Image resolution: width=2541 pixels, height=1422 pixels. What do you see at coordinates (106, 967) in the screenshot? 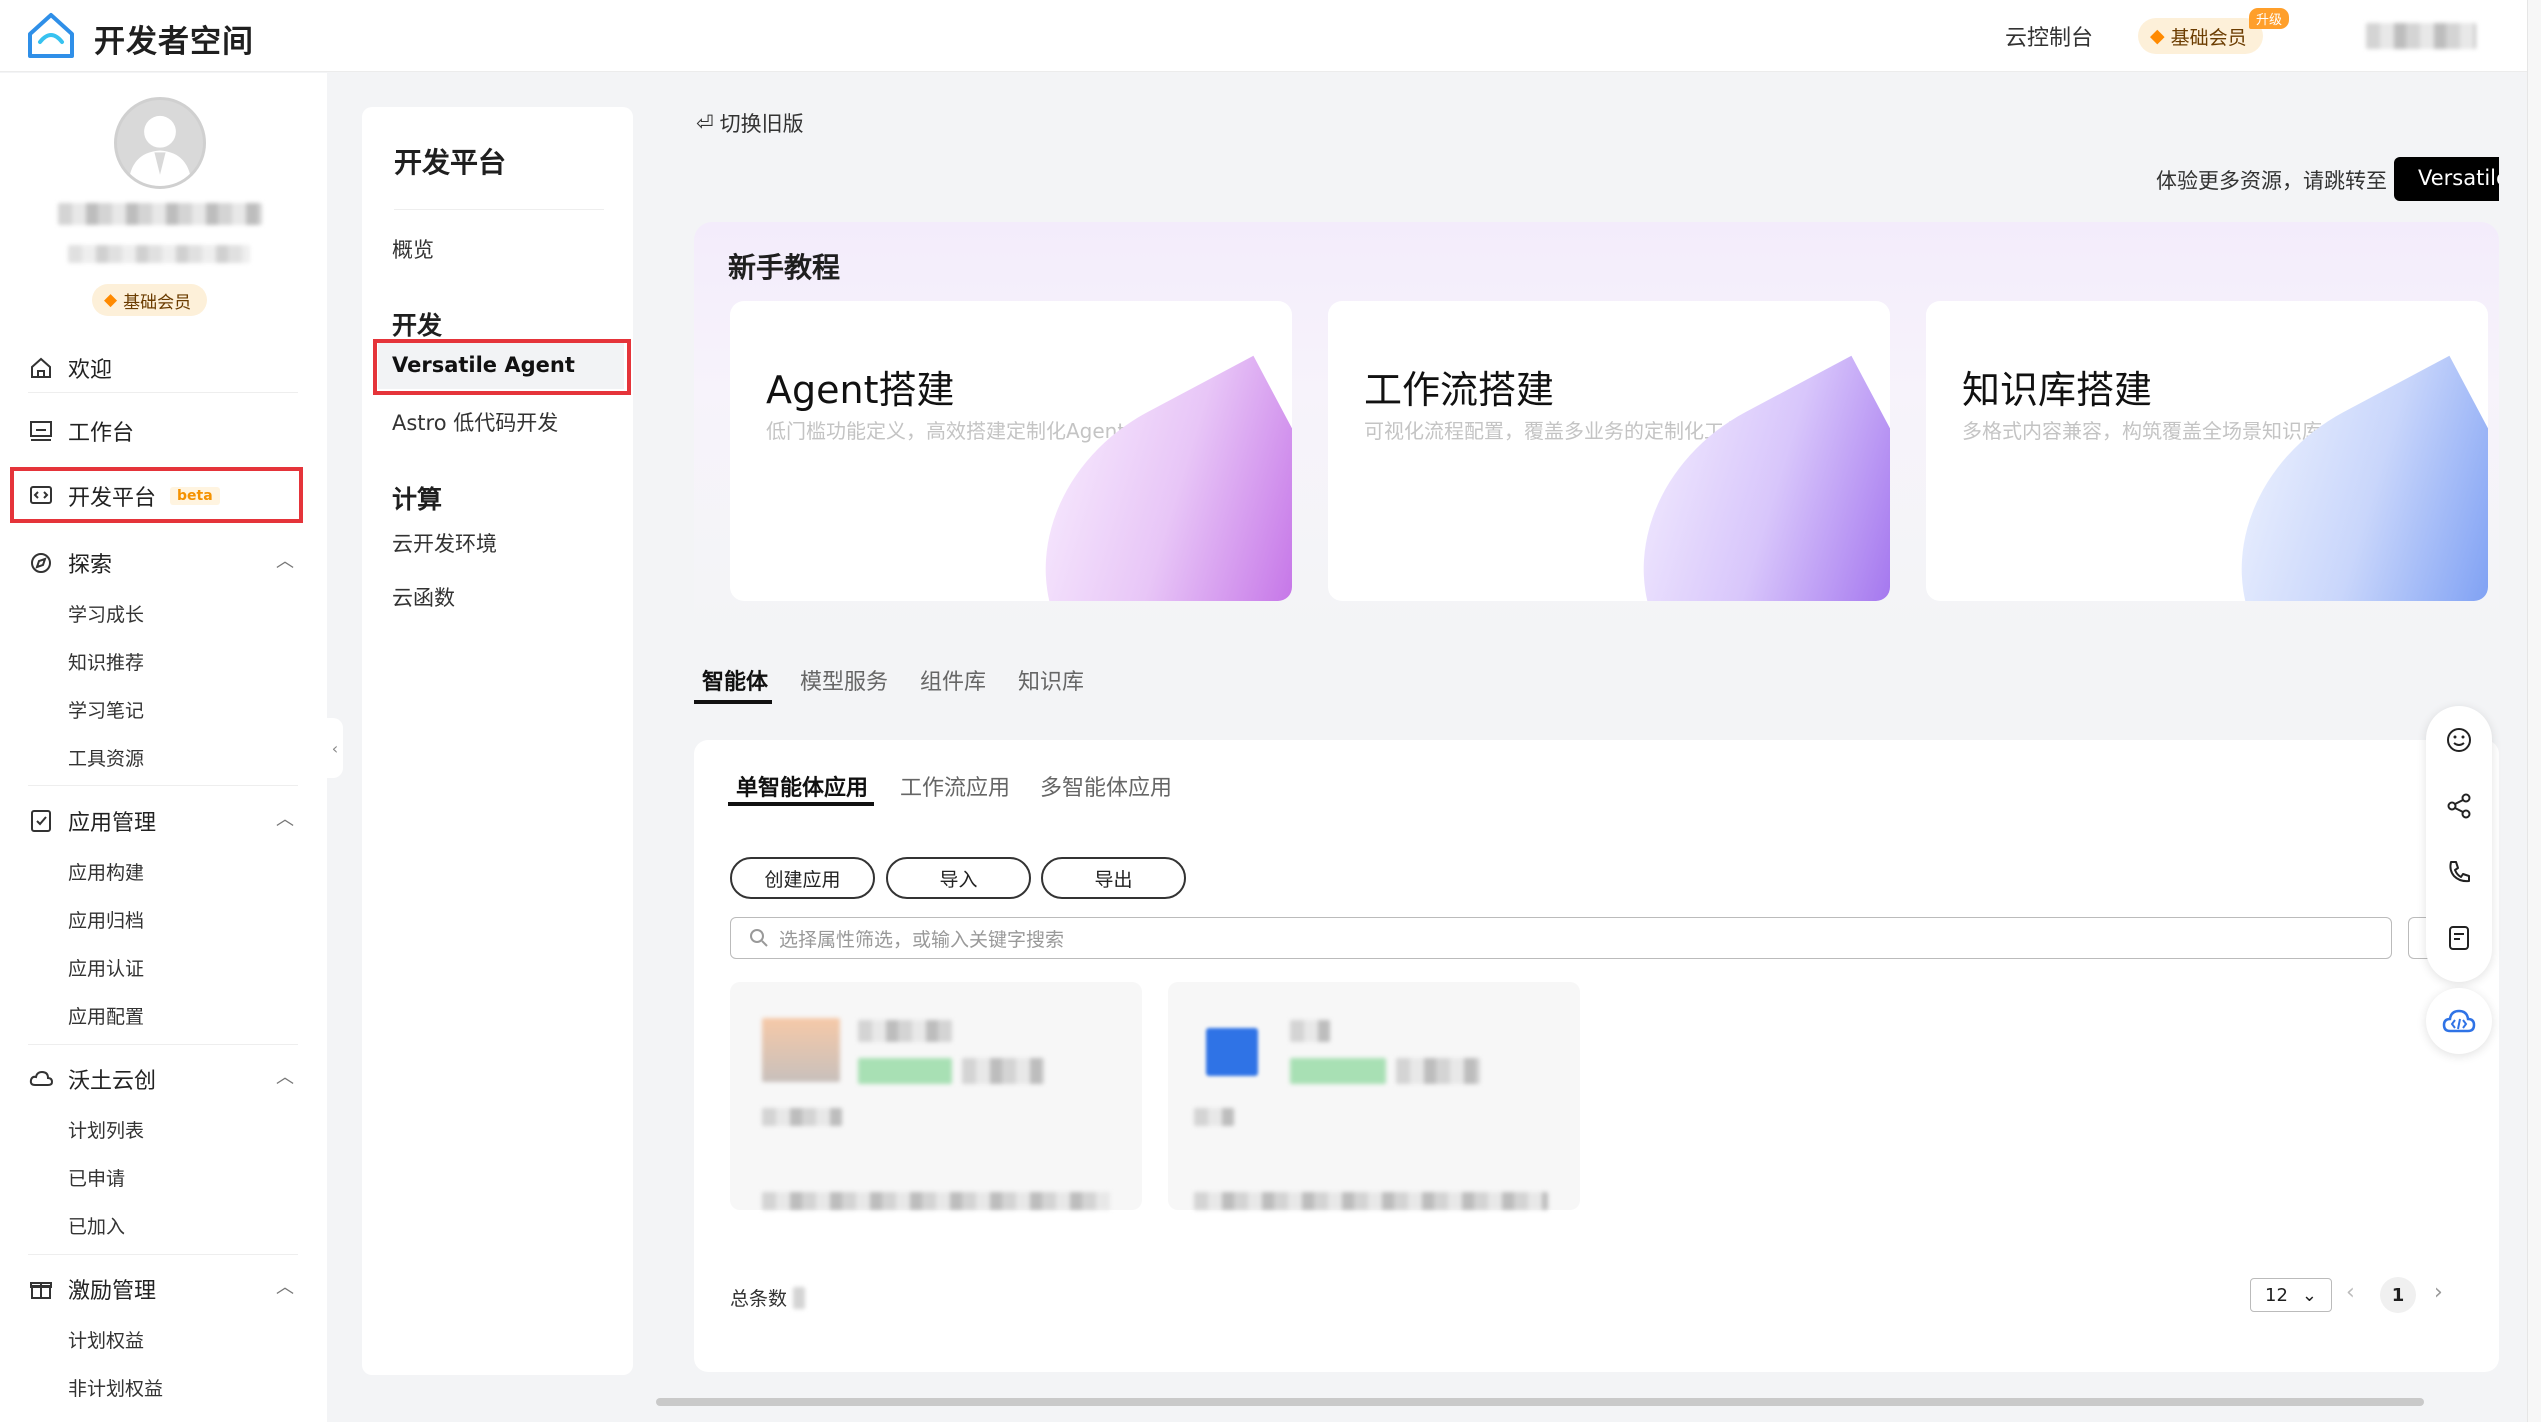
I see `sidebar-subitem: 应用认证` at bounding box center [106, 967].